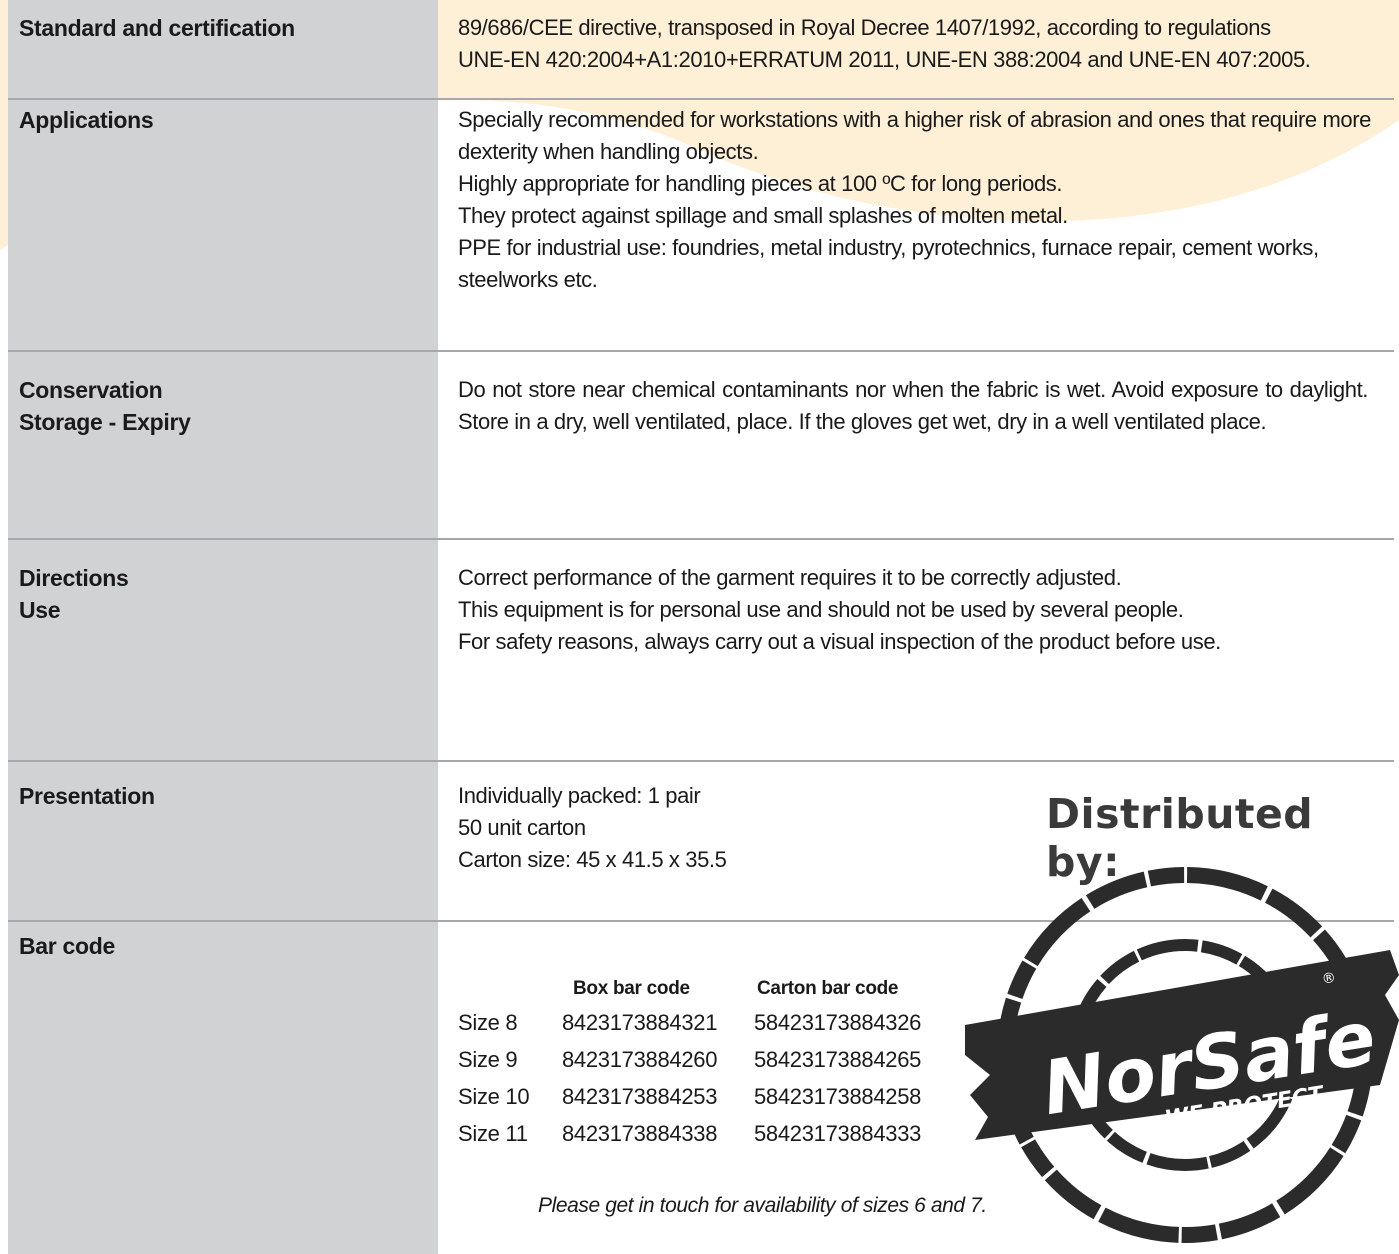 This screenshot has height=1254, width=1399. I want to click on row-label-directions: Directions Use, so click(224, 594).